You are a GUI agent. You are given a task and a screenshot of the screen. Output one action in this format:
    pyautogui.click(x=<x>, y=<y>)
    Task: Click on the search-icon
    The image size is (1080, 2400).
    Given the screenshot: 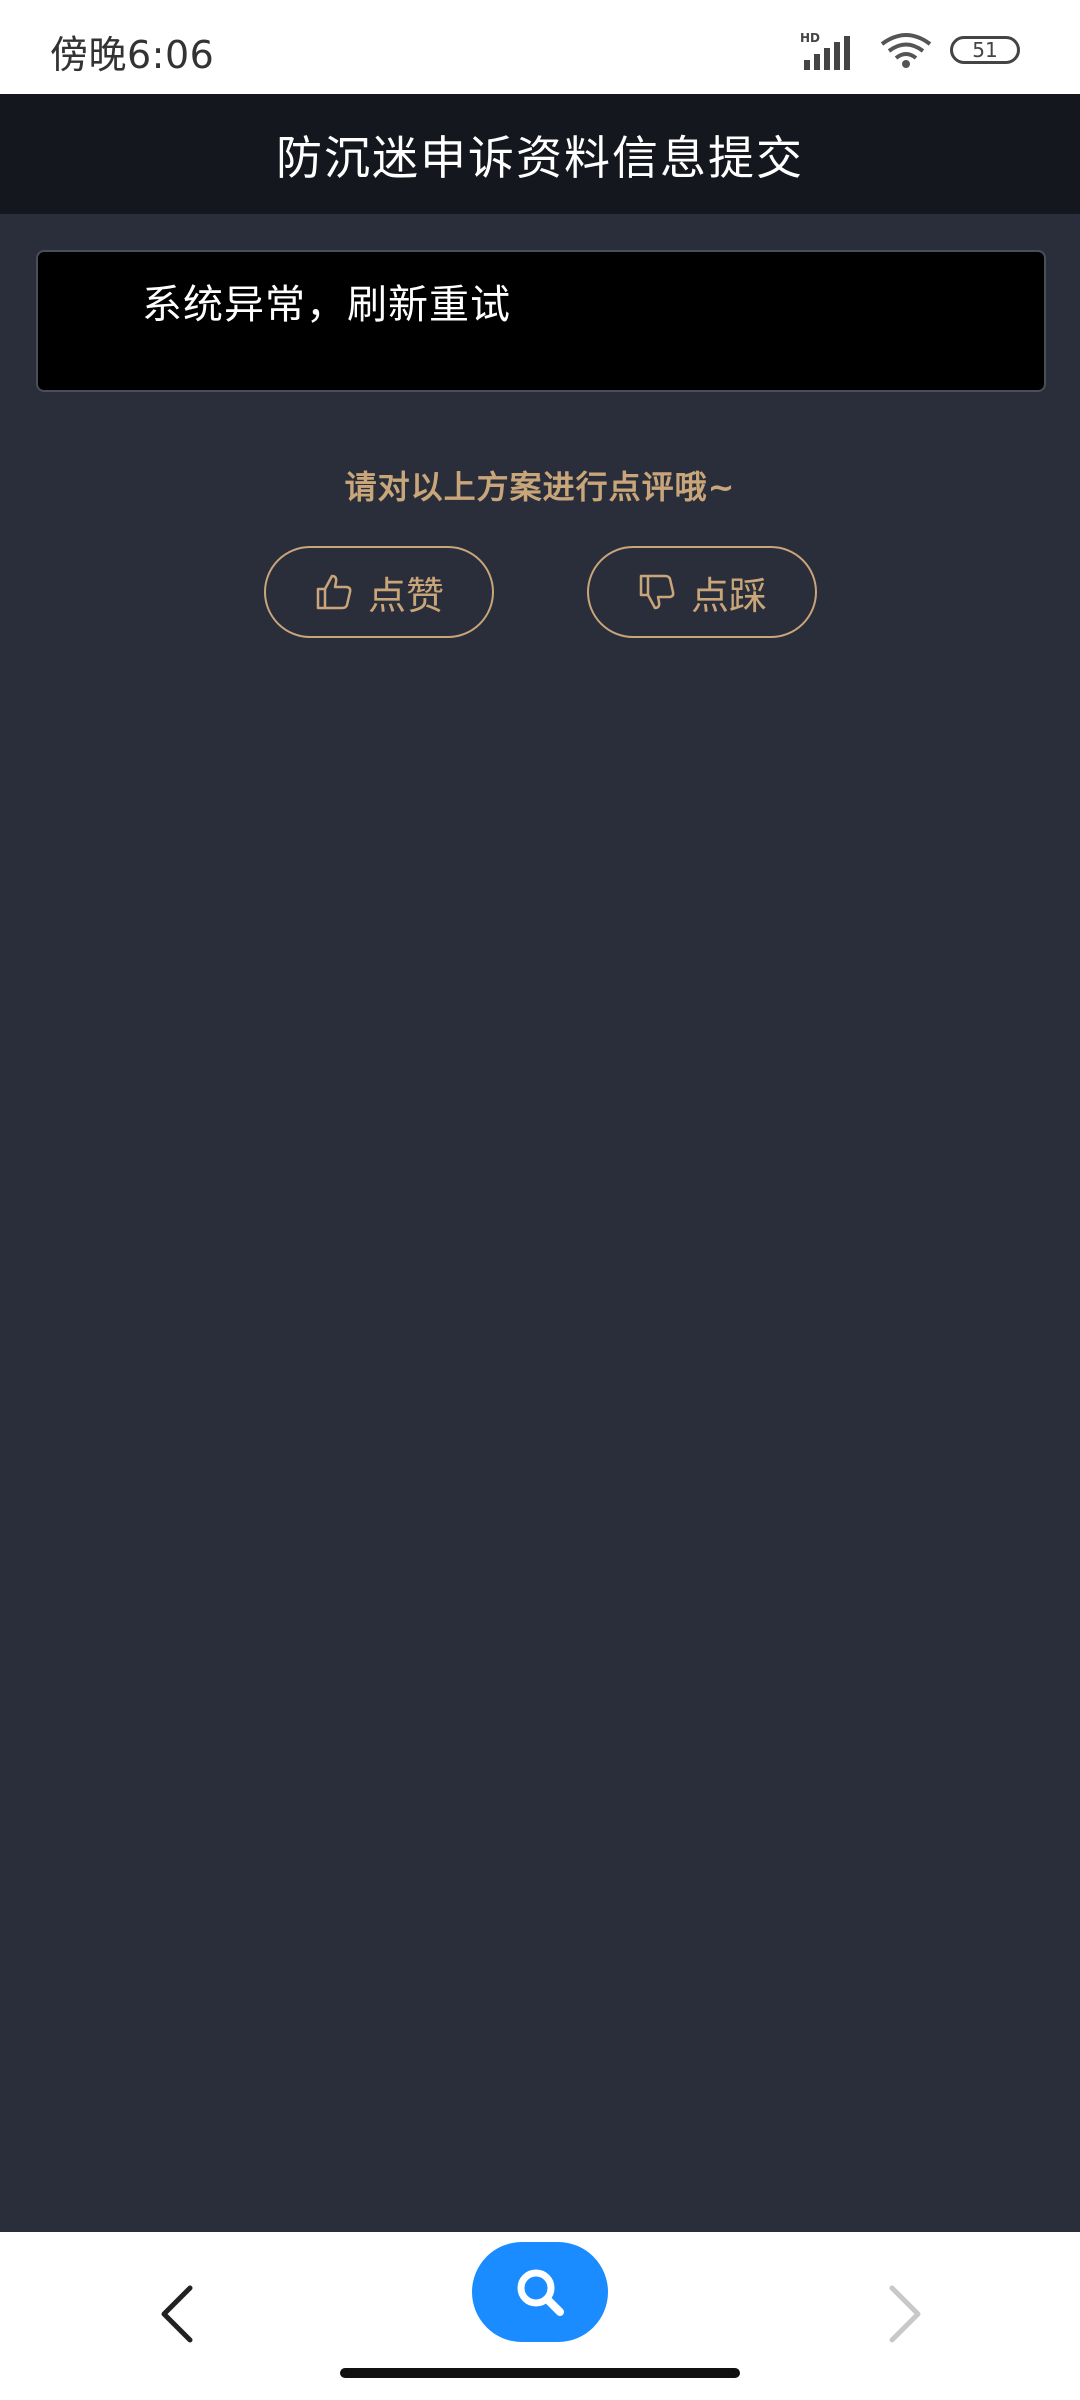 What is the action you would take?
    pyautogui.click(x=540, y=2292)
    